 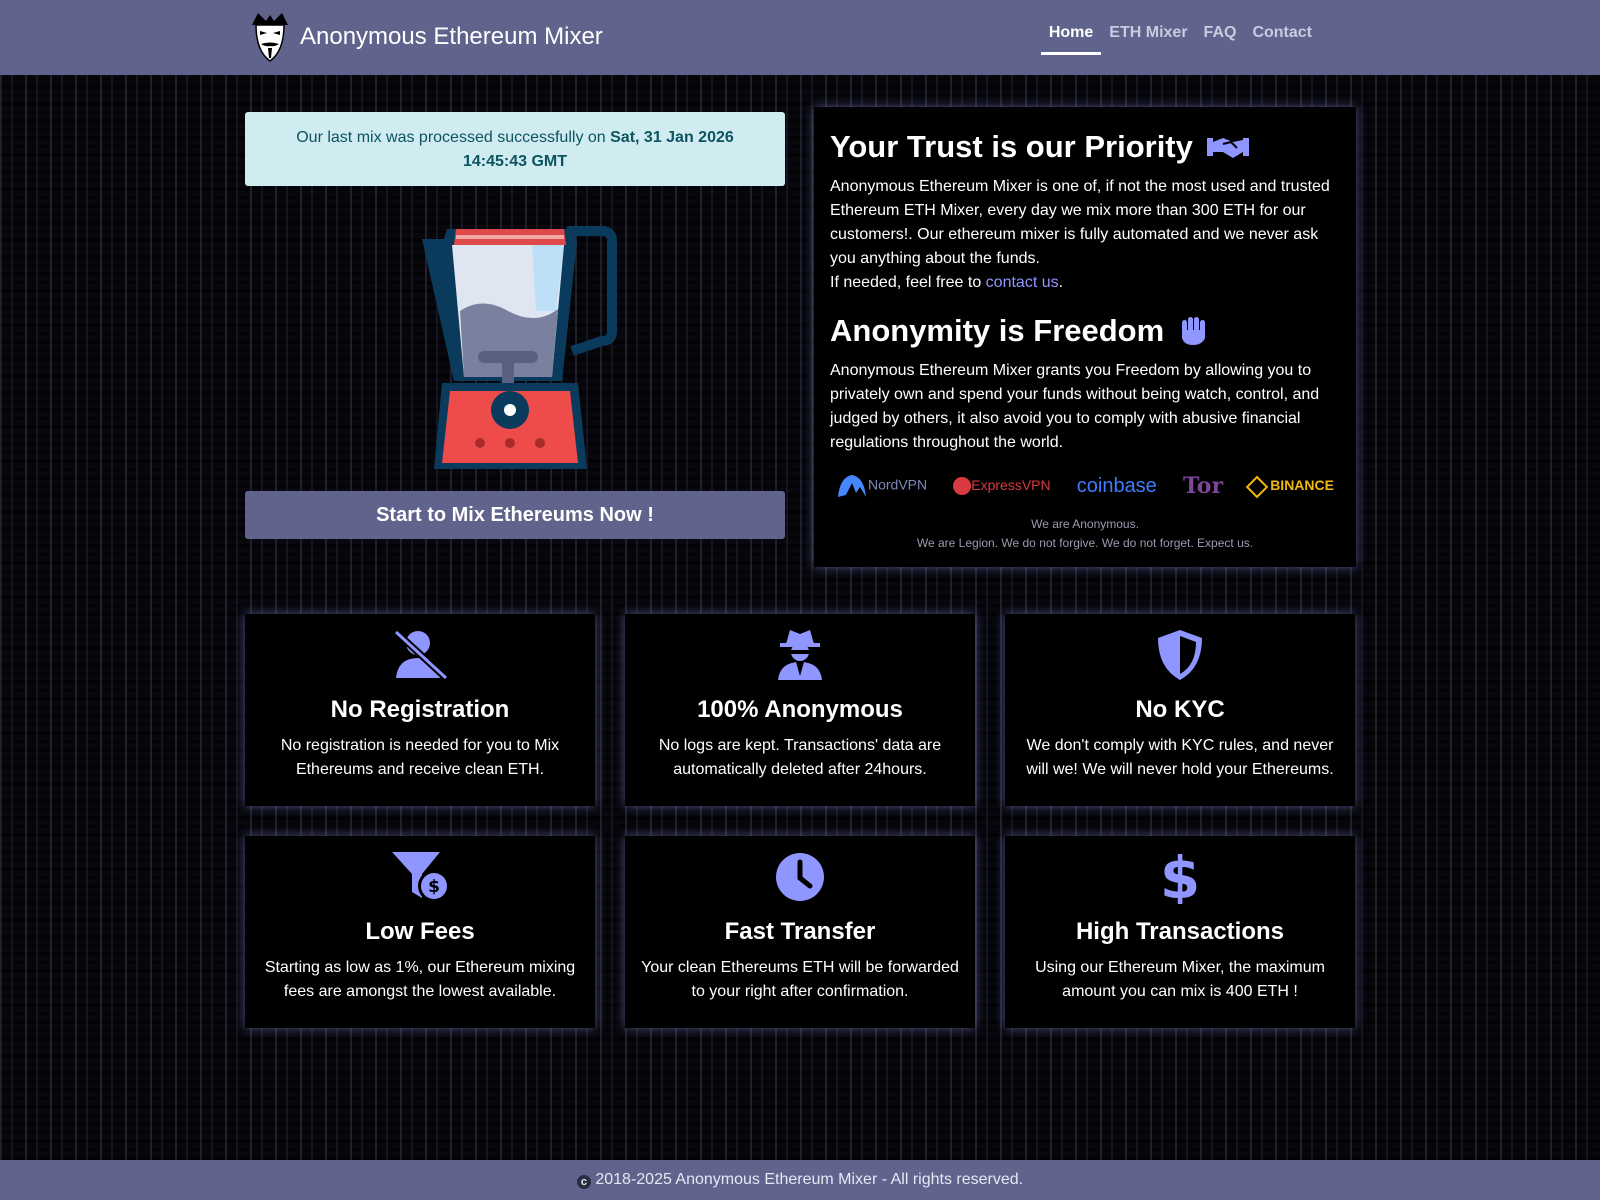 I want to click on feature-title: No Registration, so click(x=420, y=709).